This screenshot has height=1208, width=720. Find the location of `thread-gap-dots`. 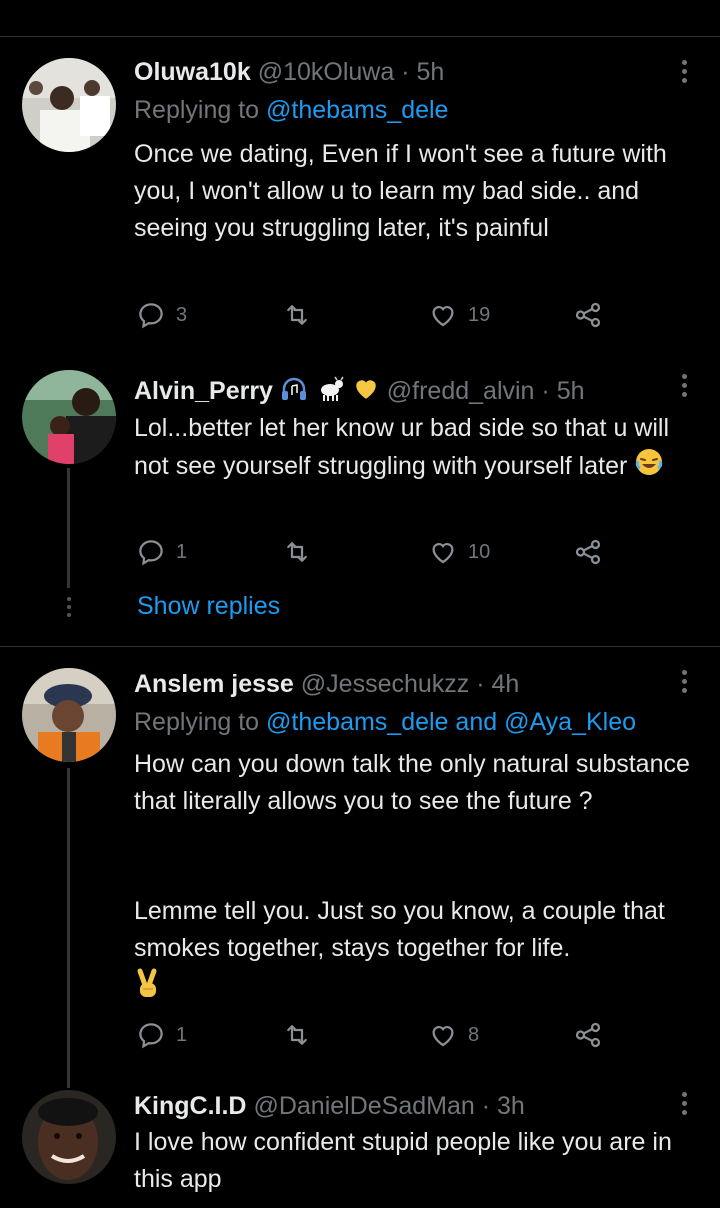

thread-gap-dots is located at coordinates (69, 609).